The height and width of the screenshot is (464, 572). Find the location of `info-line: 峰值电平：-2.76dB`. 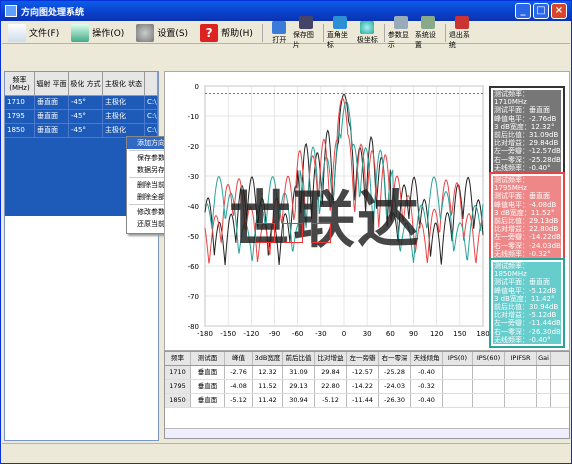

info-line: 峰值电平：-2.76dB is located at coordinates (527, 118).